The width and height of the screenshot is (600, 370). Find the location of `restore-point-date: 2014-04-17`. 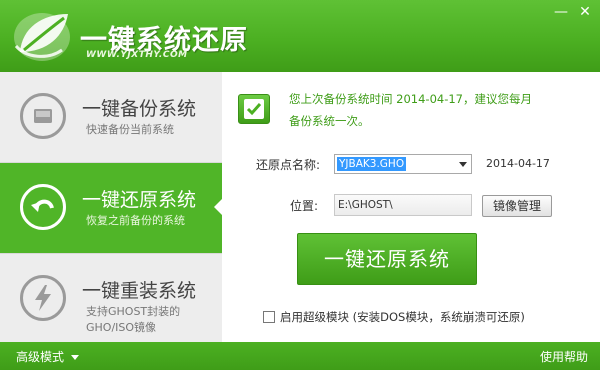

restore-point-date: 2014-04-17 is located at coordinates (518, 163).